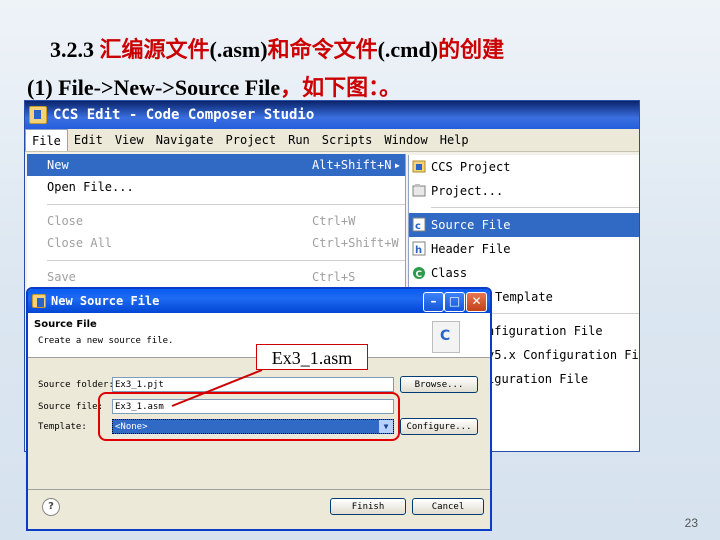  Describe the element at coordinates (476, 302) in the screenshot. I see `close-icon: ✕` at that location.